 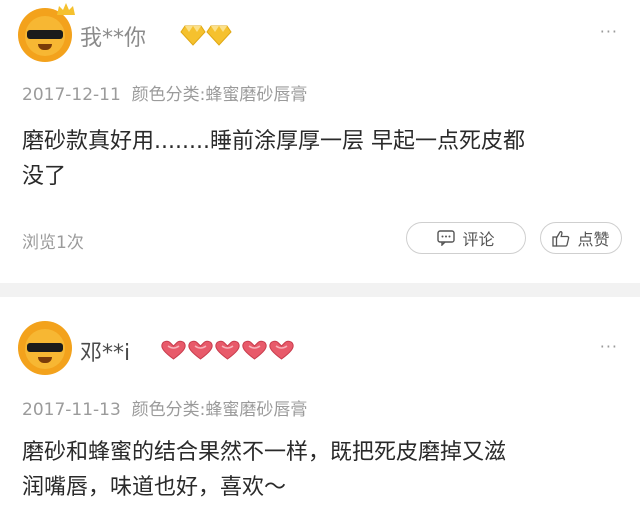 What do you see at coordinates (264, 452) in the screenshot?
I see `review-content-line: 磨砂和蜂蜜的结合果然不一样，既把死皮磨掉又滋` at bounding box center [264, 452].